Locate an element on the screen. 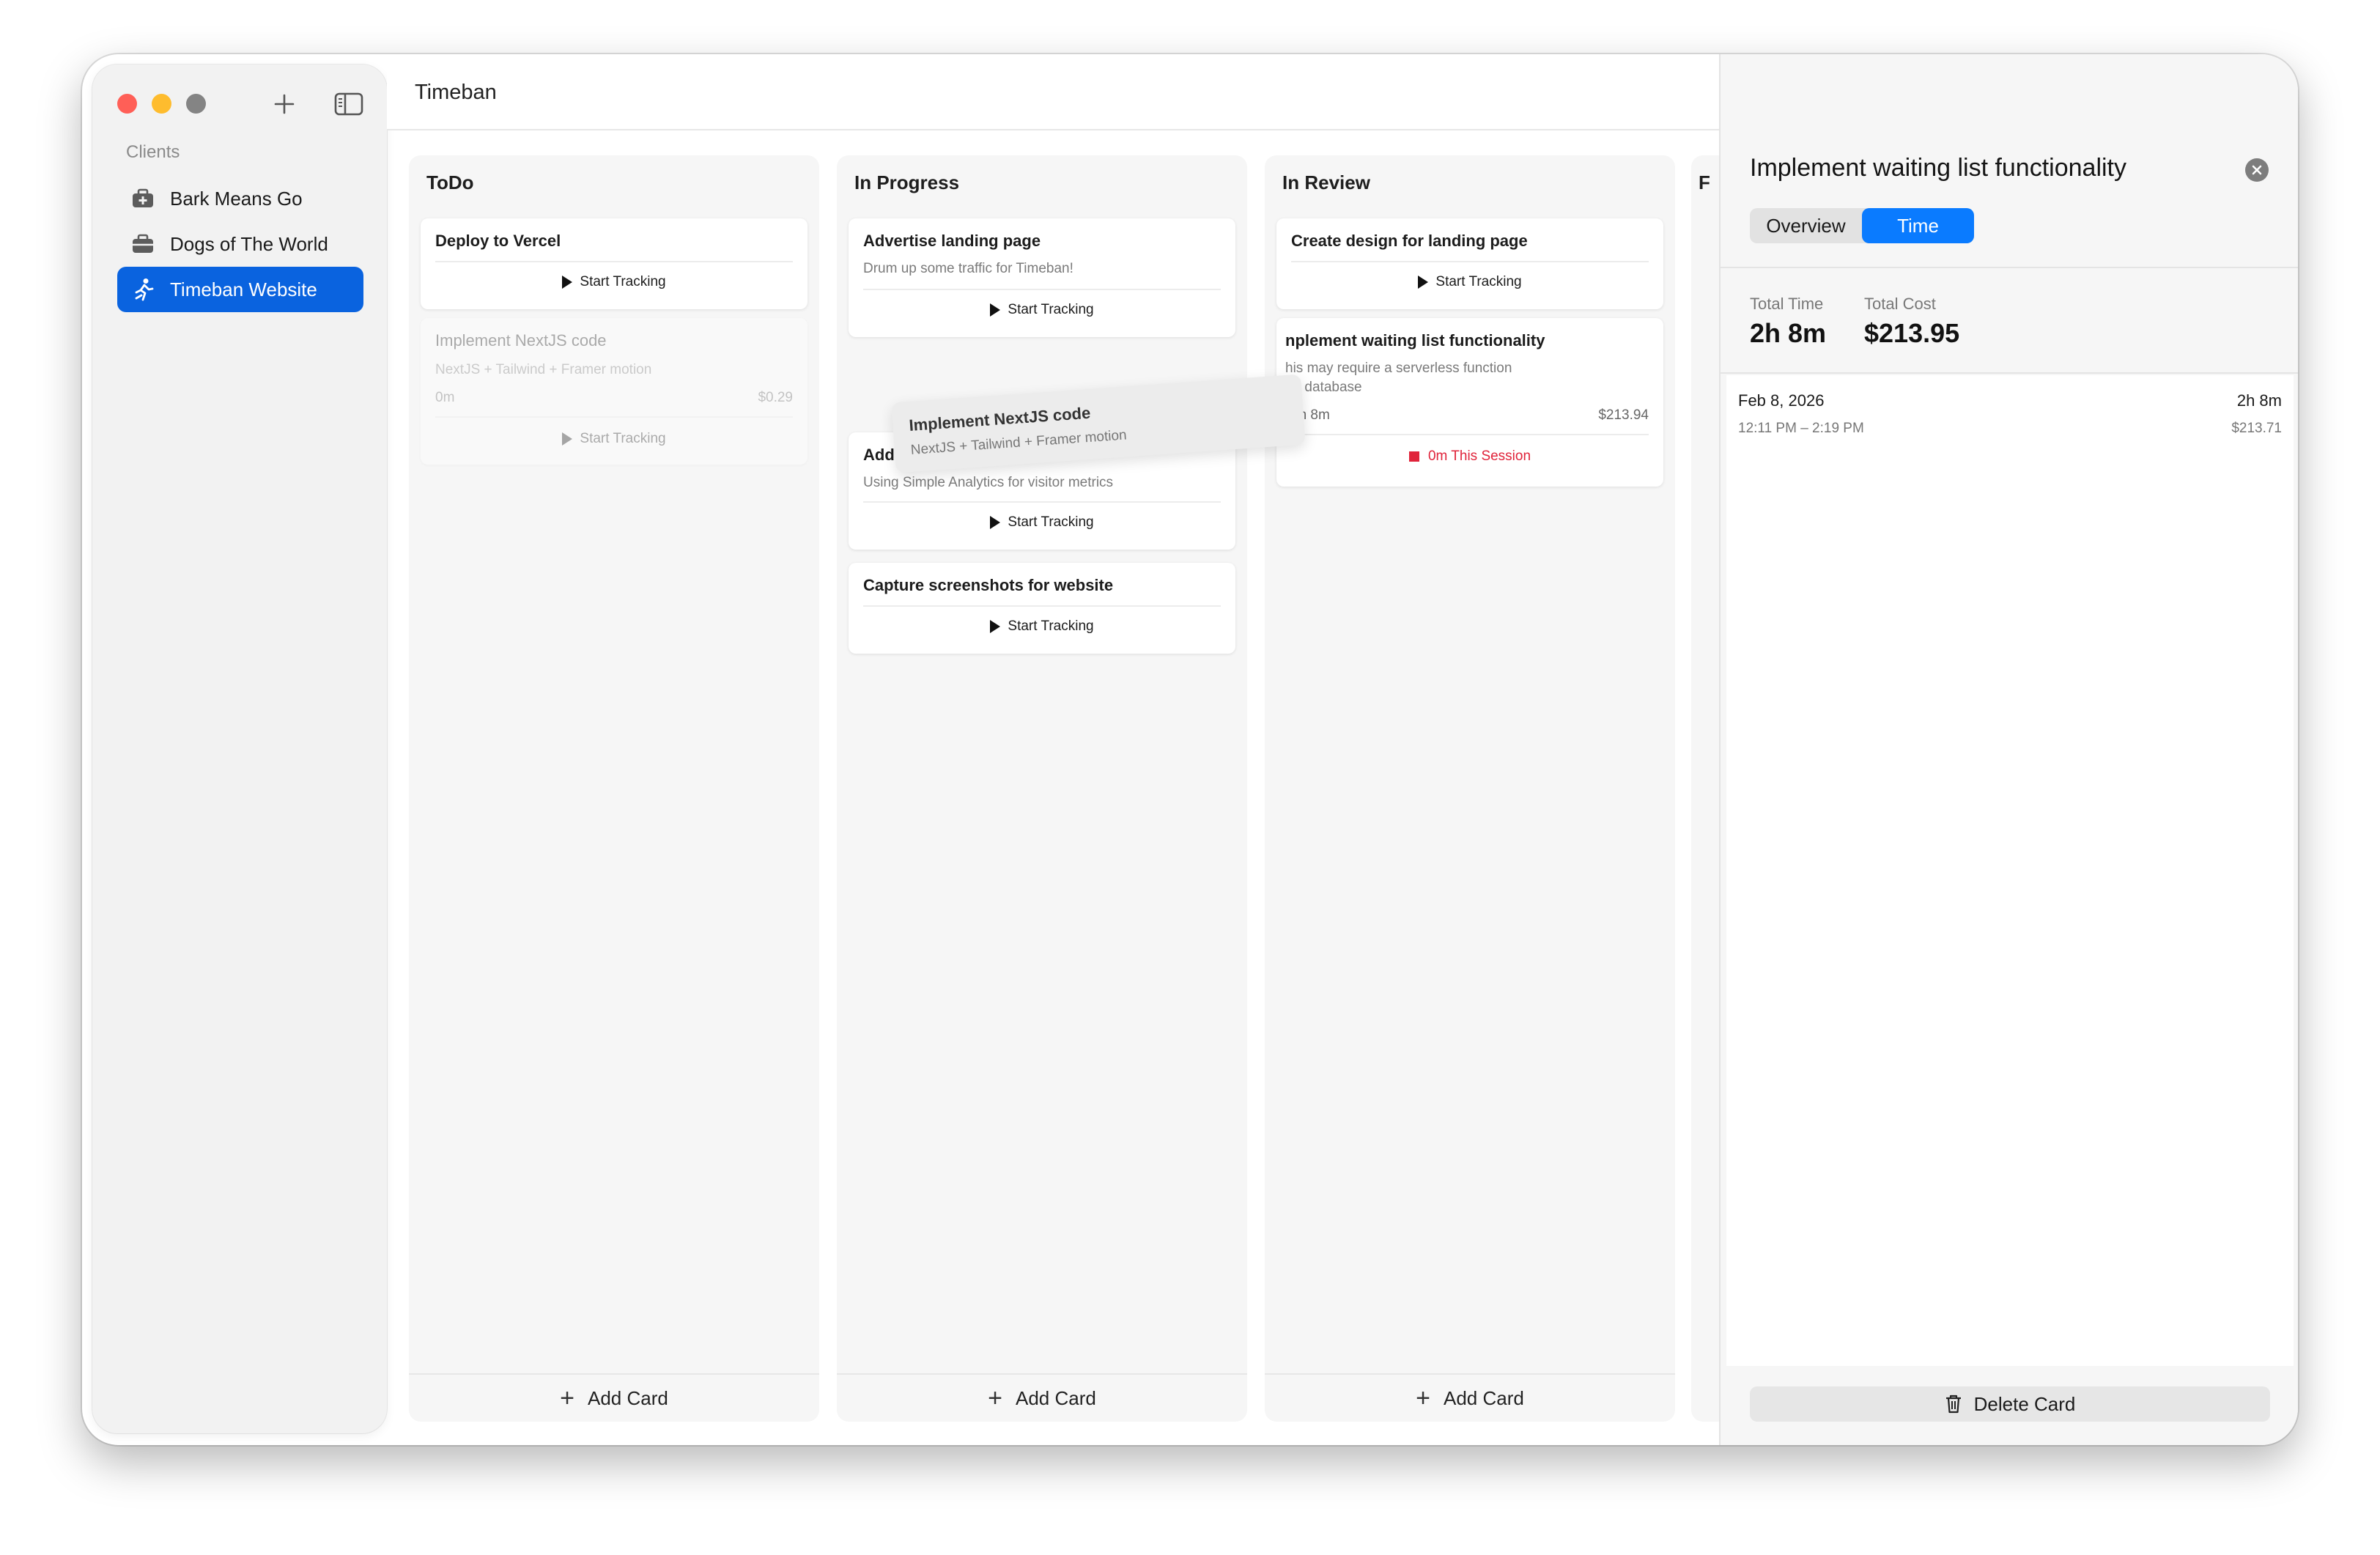 Image resolution: width=2380 pixels, height=1555 pixels. client-label: Timeban Website is located at coordinates (243, 289).